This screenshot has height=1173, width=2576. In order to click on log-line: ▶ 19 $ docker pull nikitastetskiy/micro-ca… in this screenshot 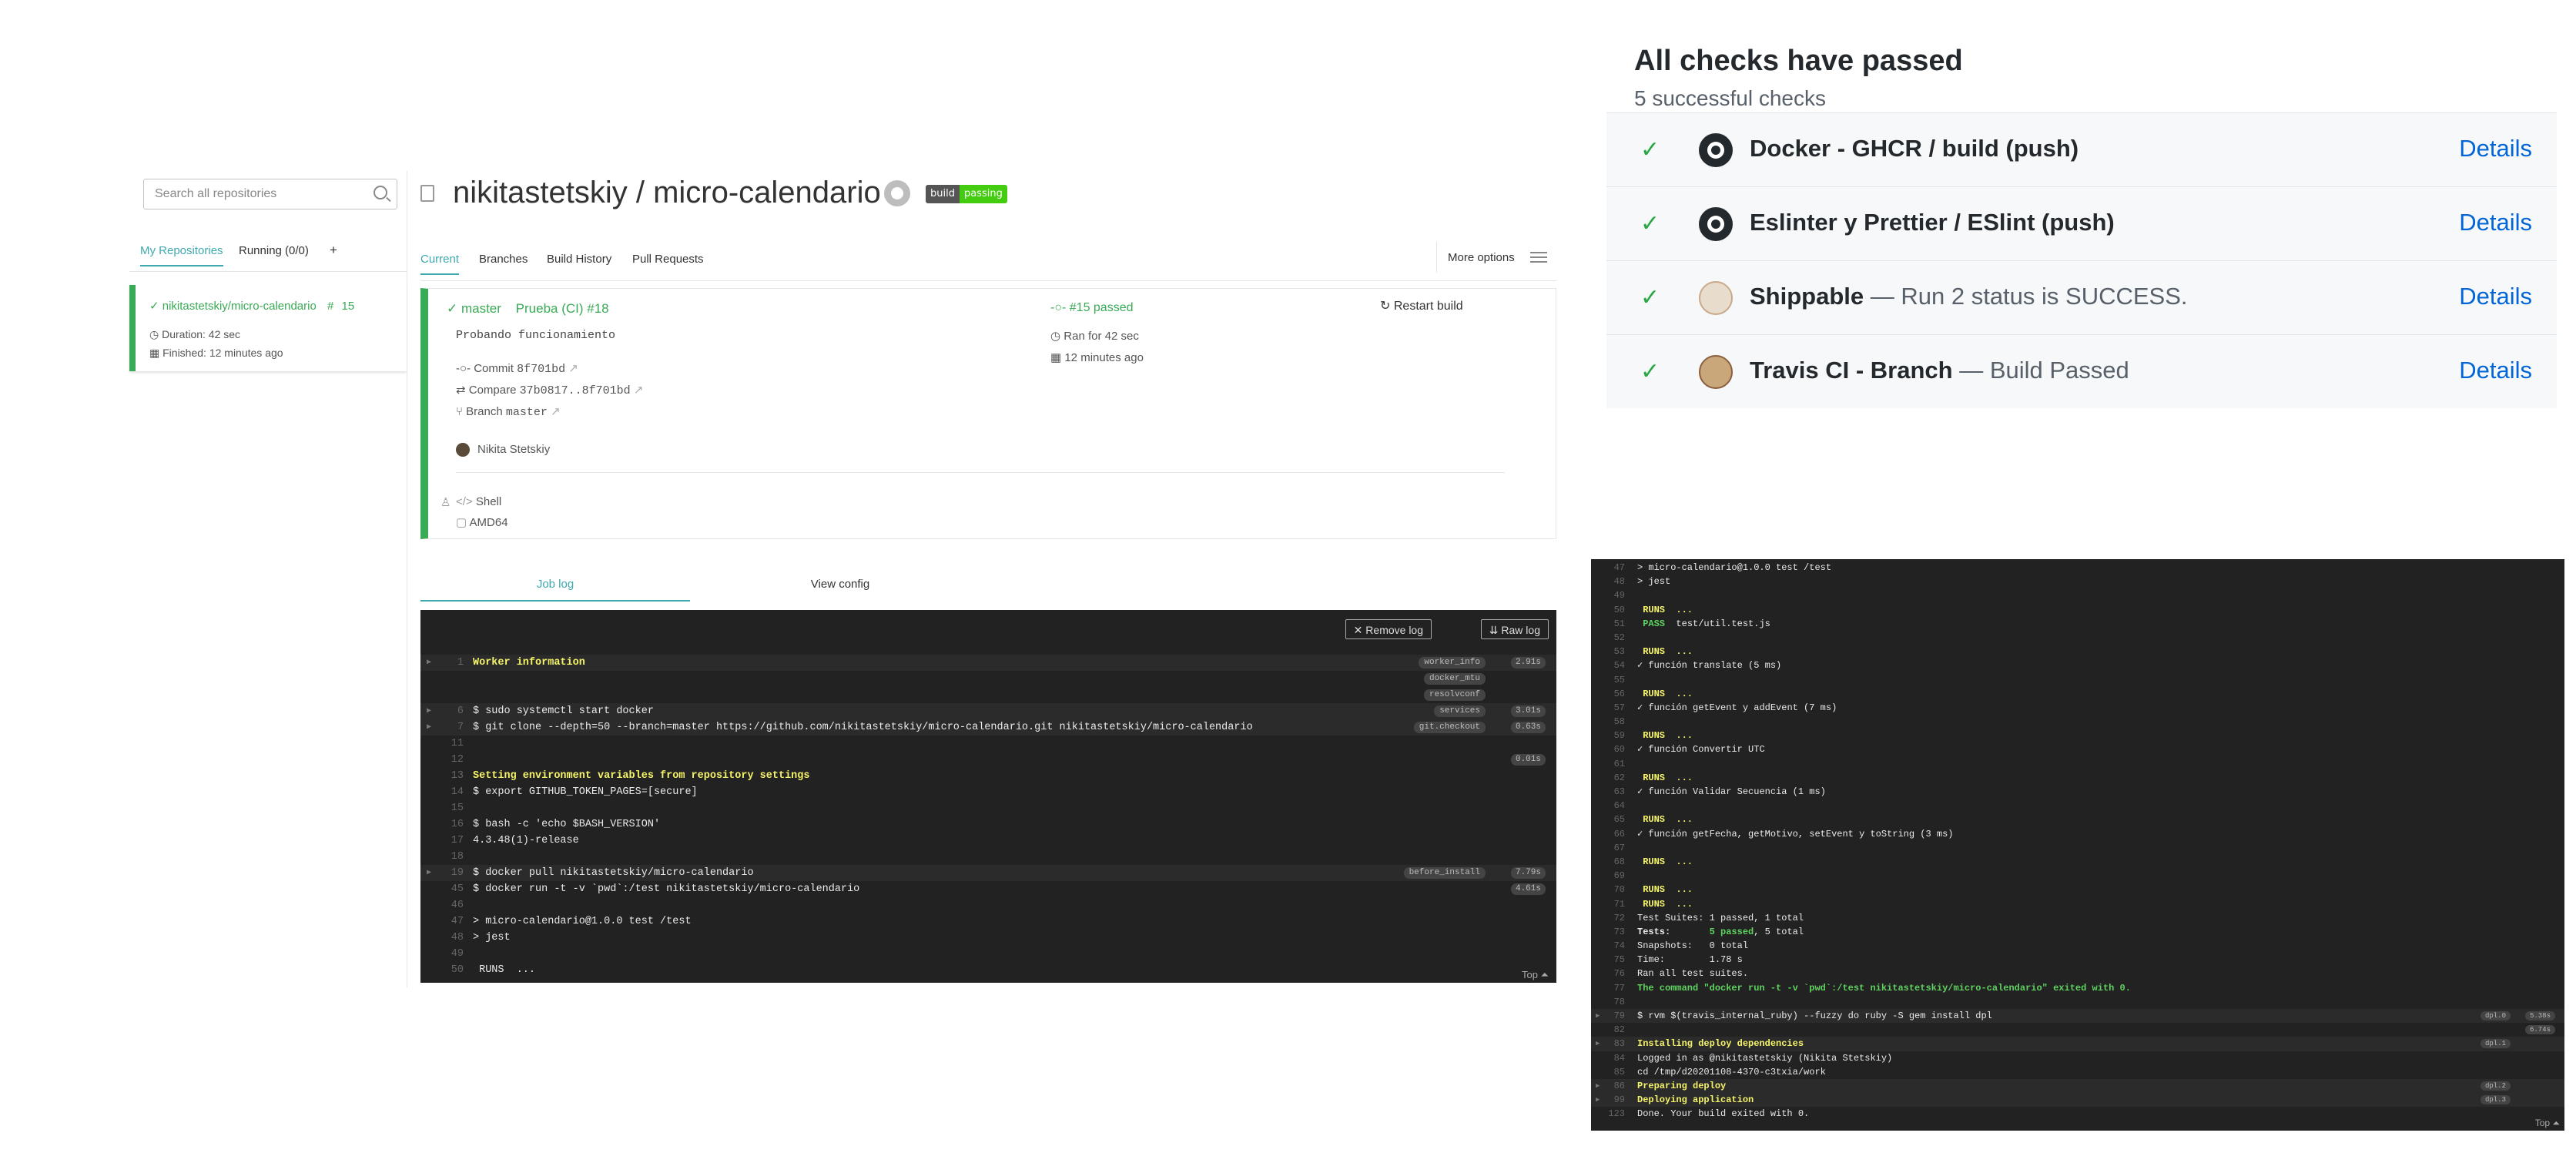, I will do `click(988, 873)`.